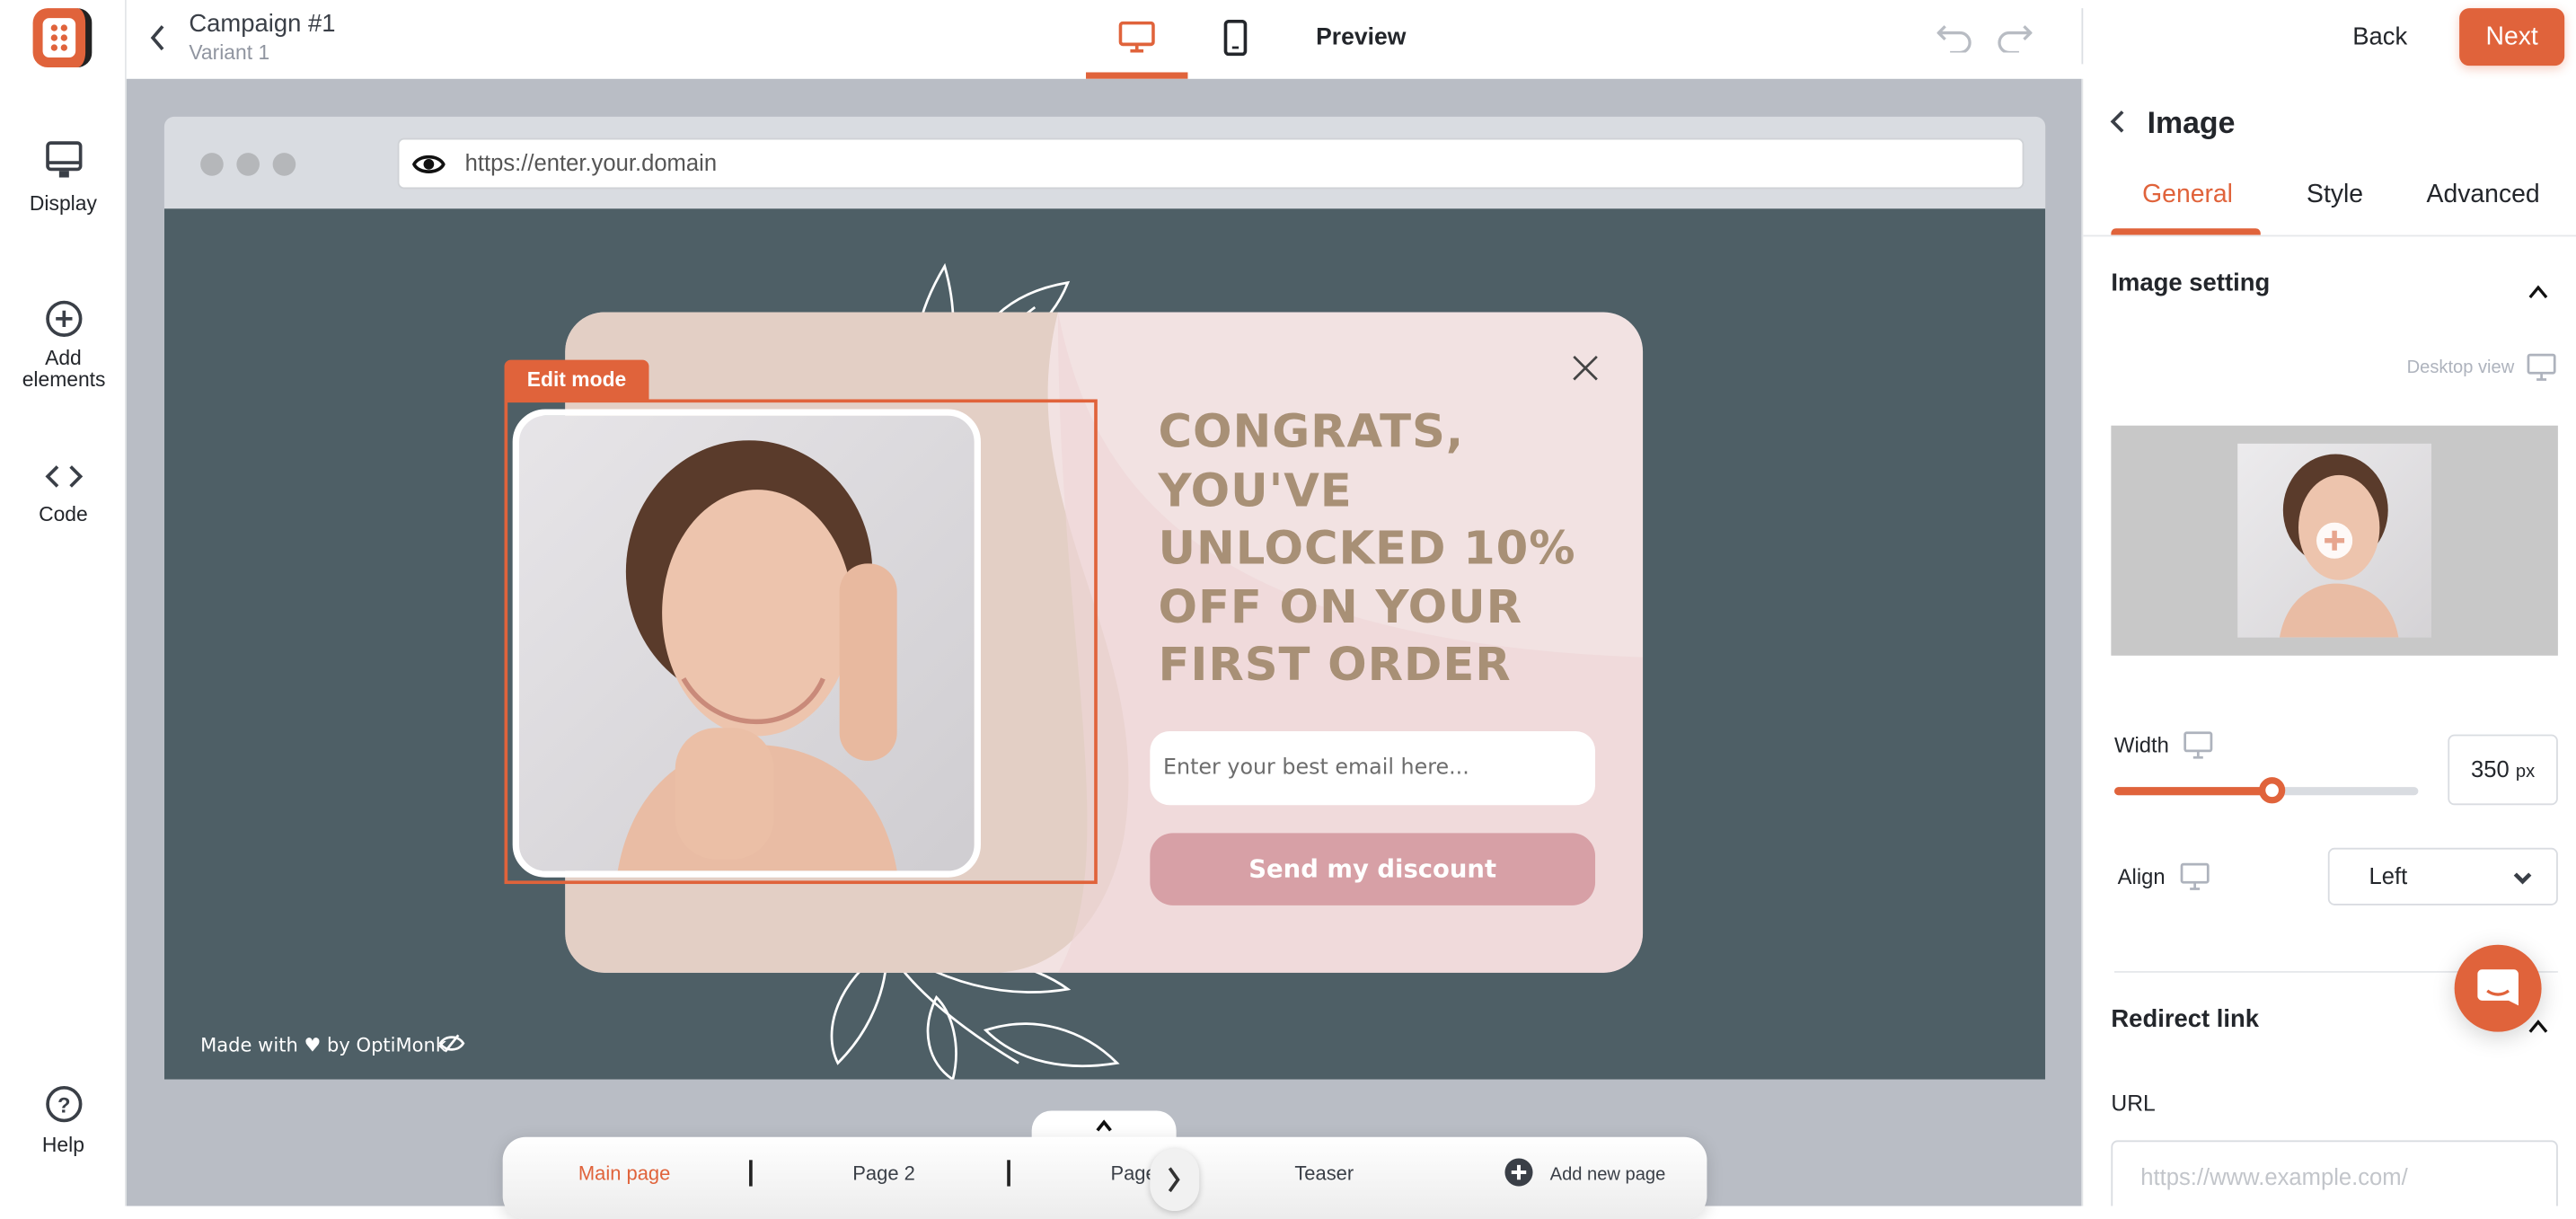  What do you see at coordinates (2191, 283) in the screenshot?
I see `image-setting-heading: Image setting` at bounding box center [2191, 283].